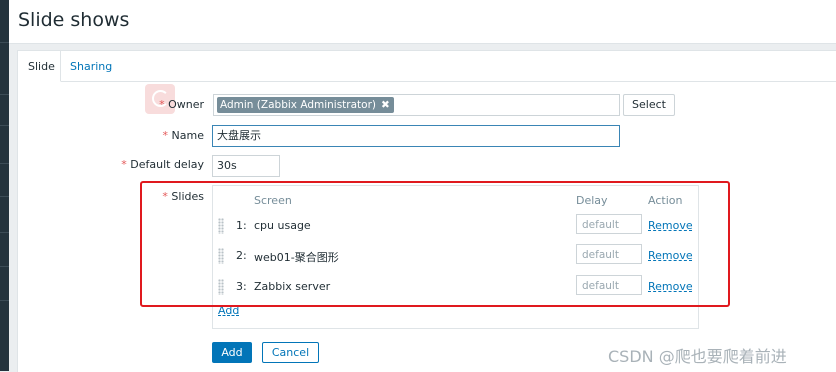 This screenshot has height=372, width=836. I want to click on owner-chip: Admin (Zabbix Administrator) ✖, so click(305, 105).